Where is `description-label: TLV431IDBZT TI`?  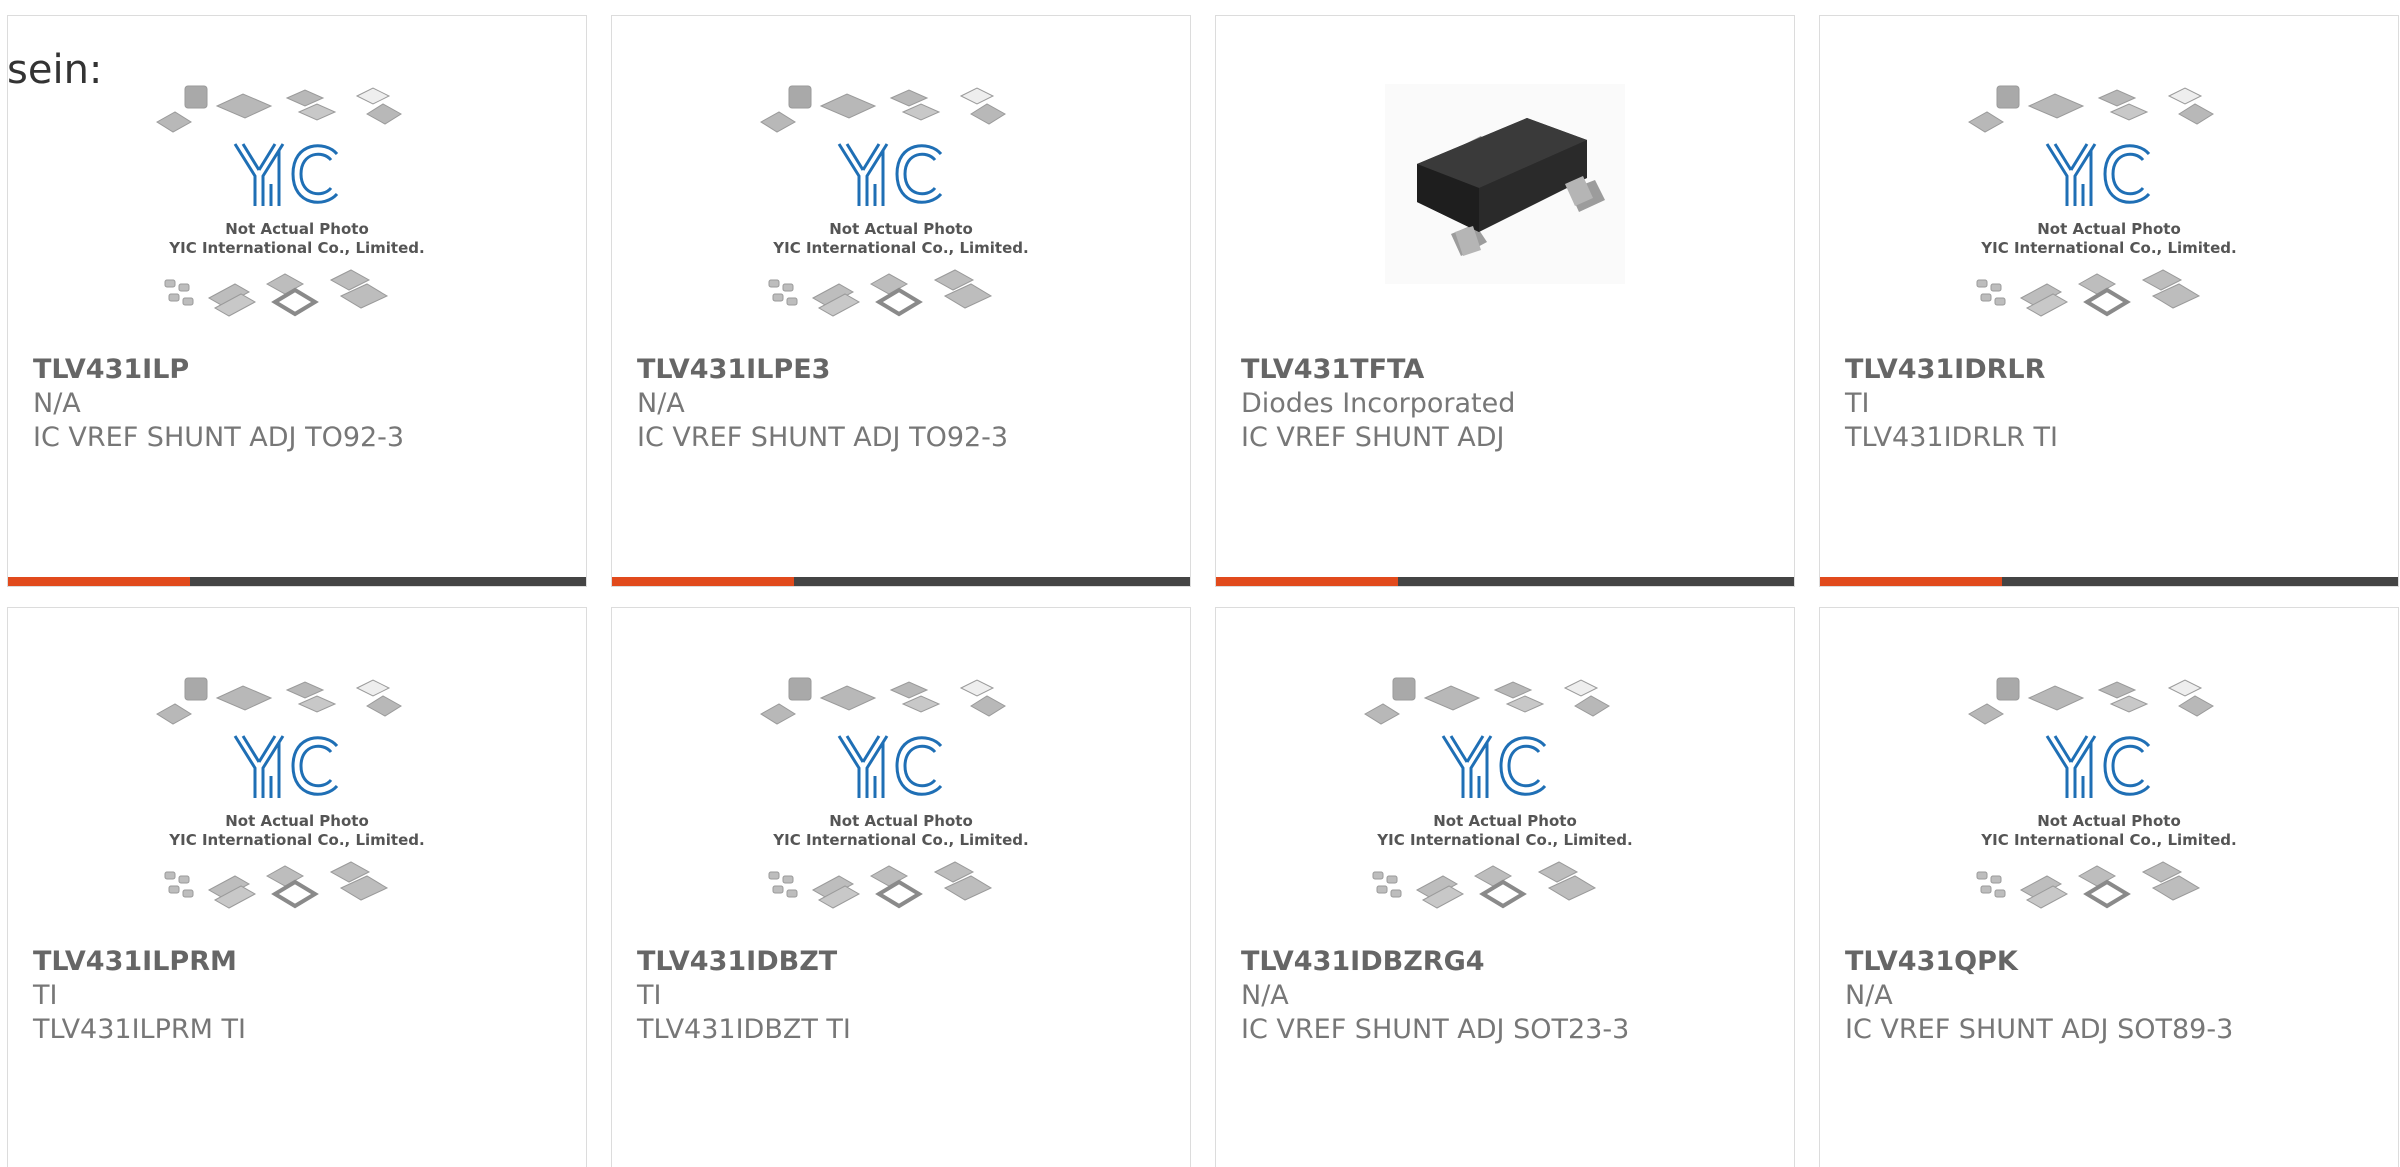 description-label: TLV431IDBZT TI is located at coordinates (744, 1029).